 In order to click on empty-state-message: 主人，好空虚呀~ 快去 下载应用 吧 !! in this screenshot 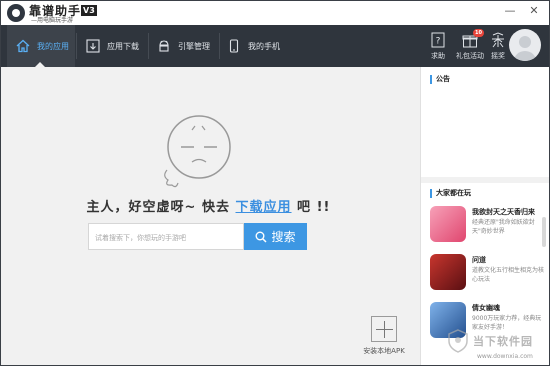, I will do `click(208, 205)`.